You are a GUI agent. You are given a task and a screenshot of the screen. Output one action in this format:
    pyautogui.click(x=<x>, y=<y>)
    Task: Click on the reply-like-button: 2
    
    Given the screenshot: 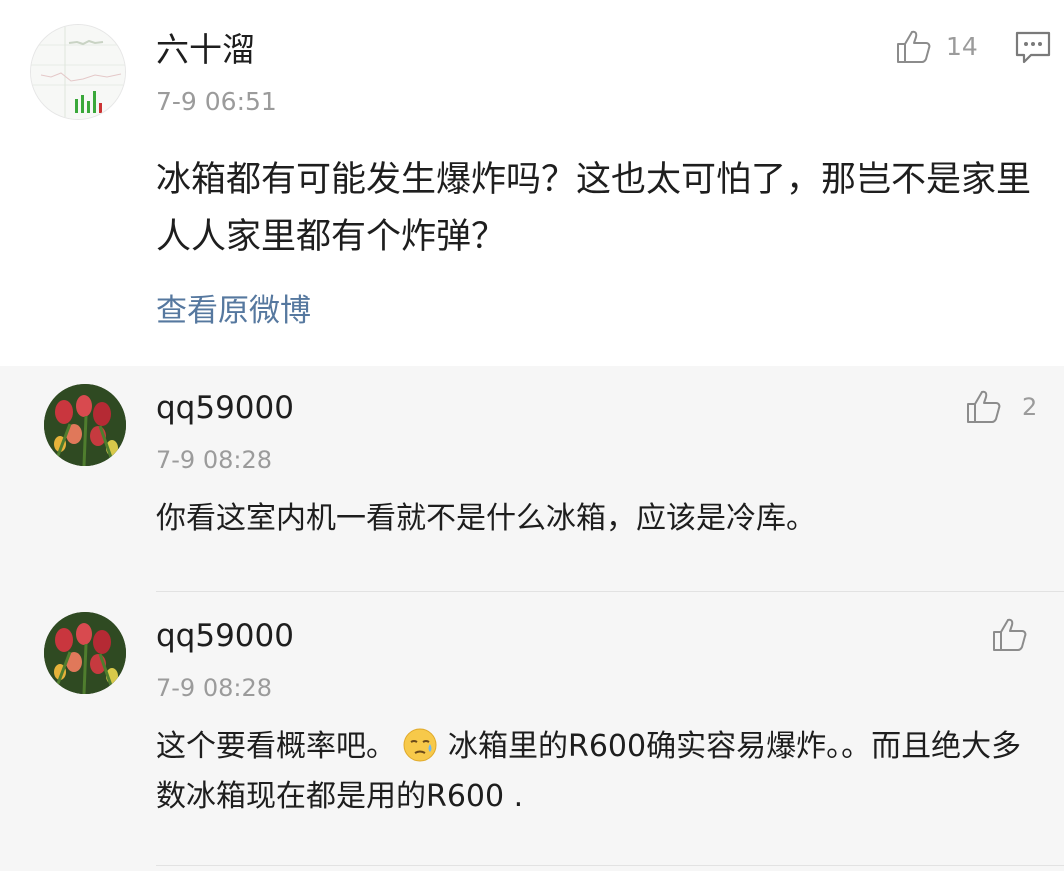 What is the action you would take?
    pyautogui.click(x=1000, y=407)
    